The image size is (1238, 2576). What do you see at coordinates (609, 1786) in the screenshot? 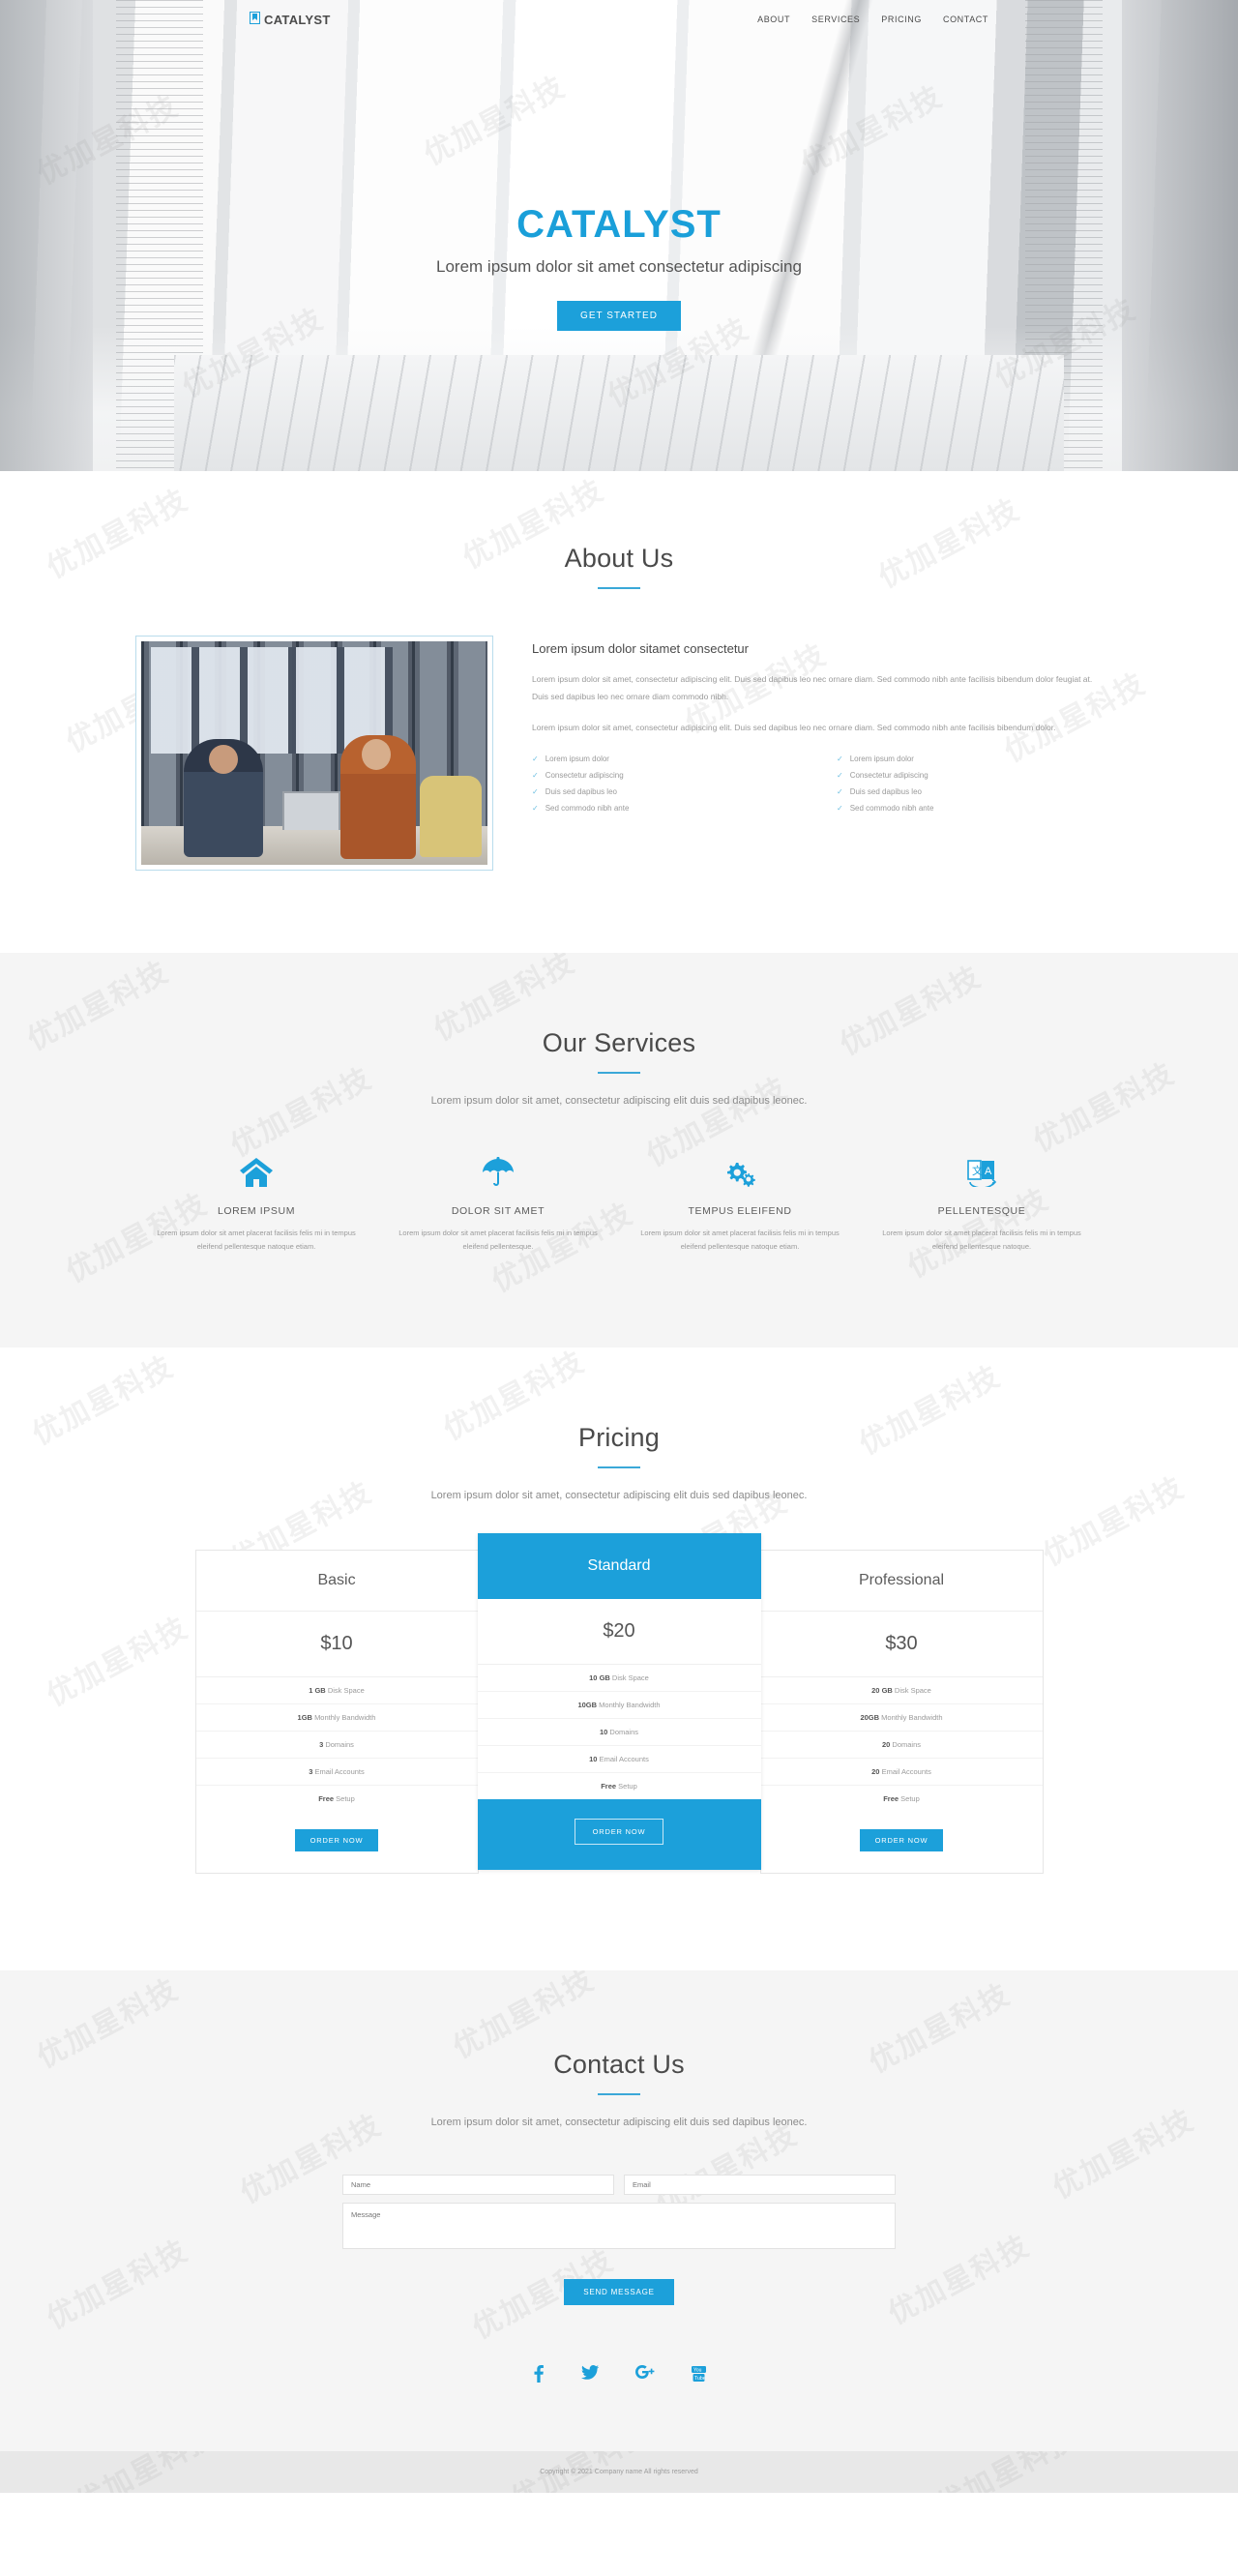
I see `feature-value: Free` at bounding box center [609, 1786].